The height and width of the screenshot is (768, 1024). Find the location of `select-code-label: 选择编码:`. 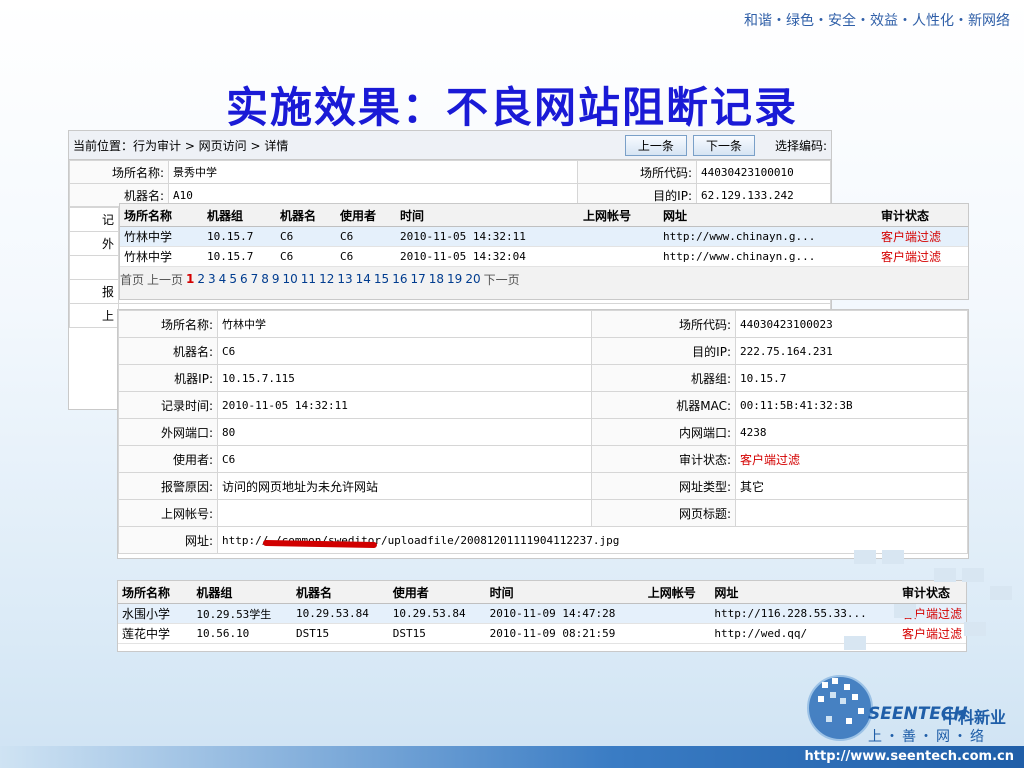

select-code-label: 选择编码: is located at coordinates (800, 145).